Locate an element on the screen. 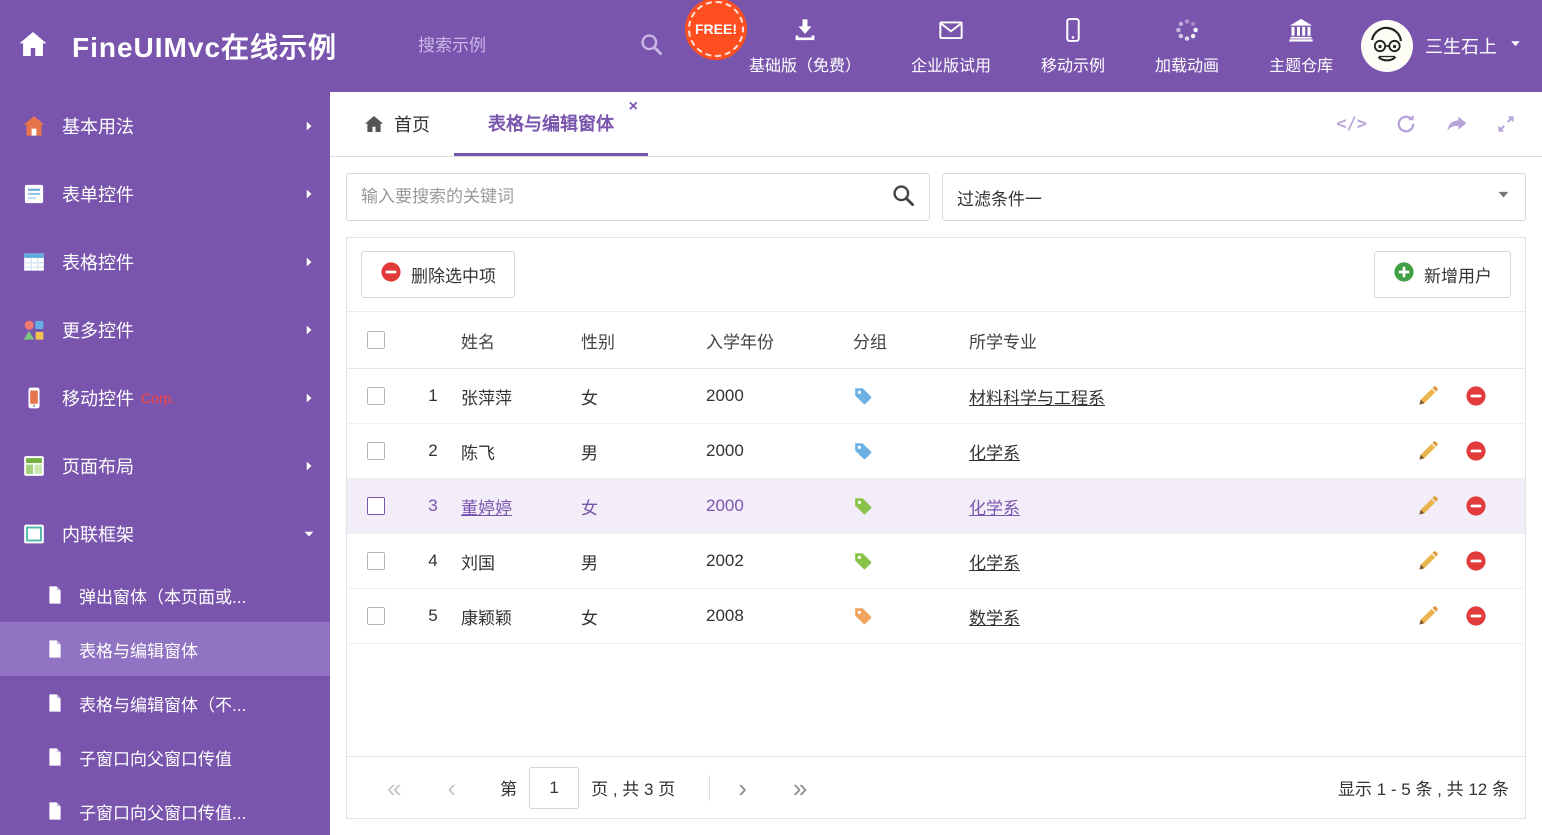  keyword-search-input is located at coordinates (626, 197).